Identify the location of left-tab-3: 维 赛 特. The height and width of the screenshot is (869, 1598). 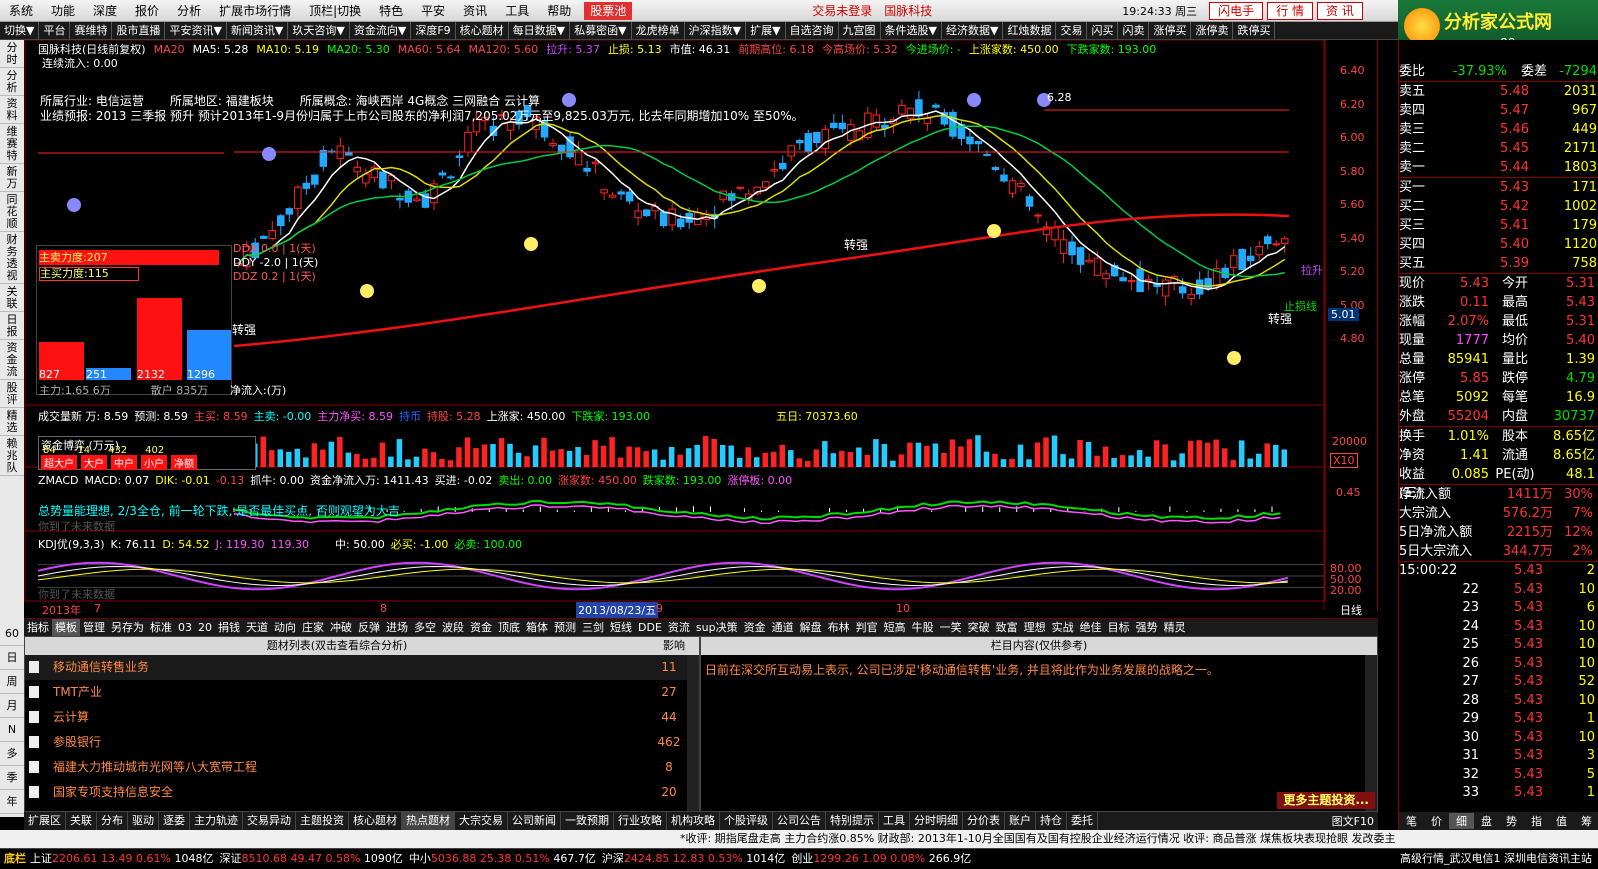
(12, 144).